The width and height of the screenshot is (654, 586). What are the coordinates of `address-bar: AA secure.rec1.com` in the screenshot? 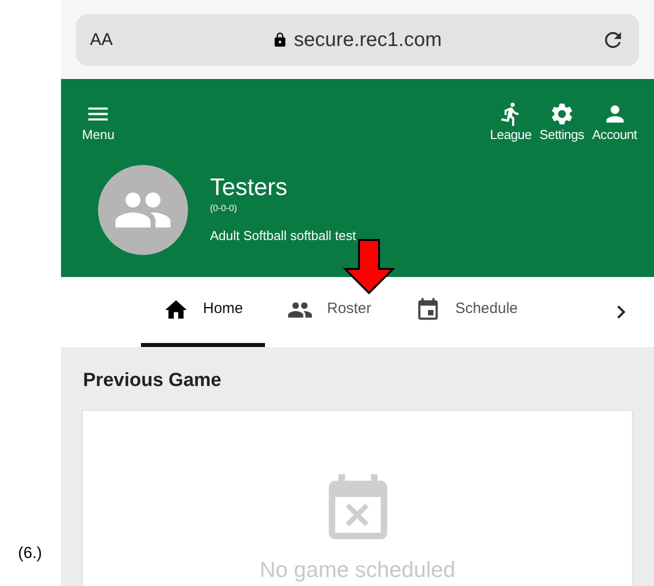 It's located at (357, 40).